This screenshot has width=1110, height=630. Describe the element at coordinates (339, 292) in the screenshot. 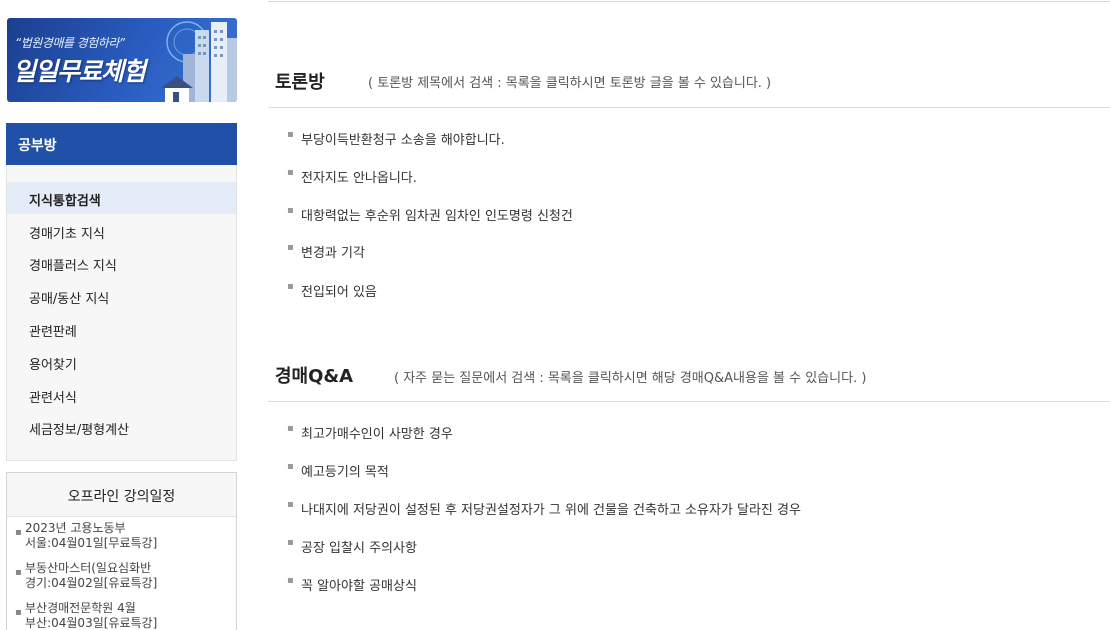

I see `forum-item-title: 전입되어 있음` at that location.